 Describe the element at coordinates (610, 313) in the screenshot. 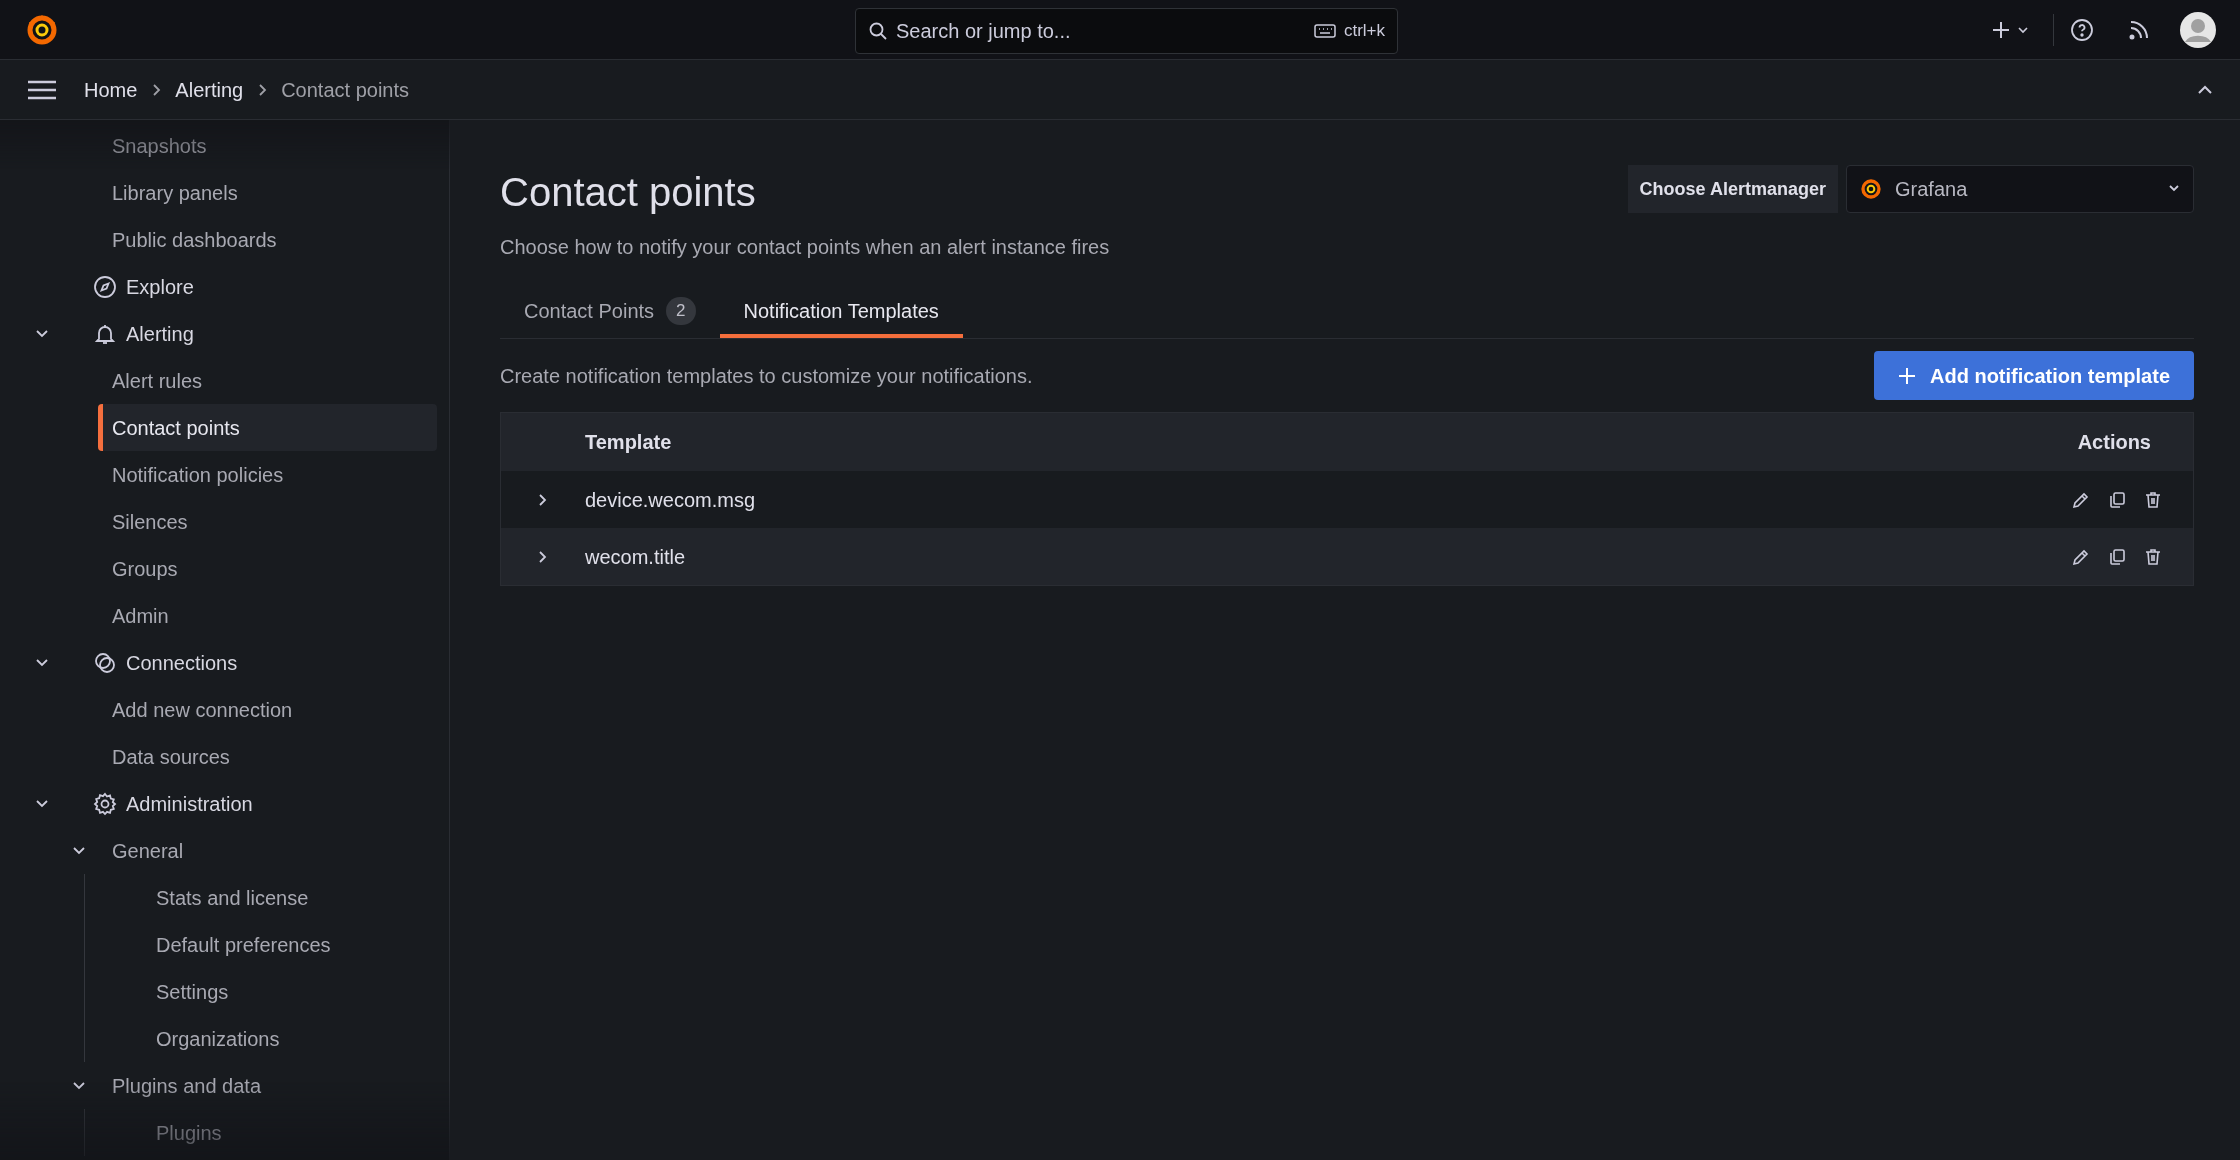

I see `tab: Contact Points 2` at that location.